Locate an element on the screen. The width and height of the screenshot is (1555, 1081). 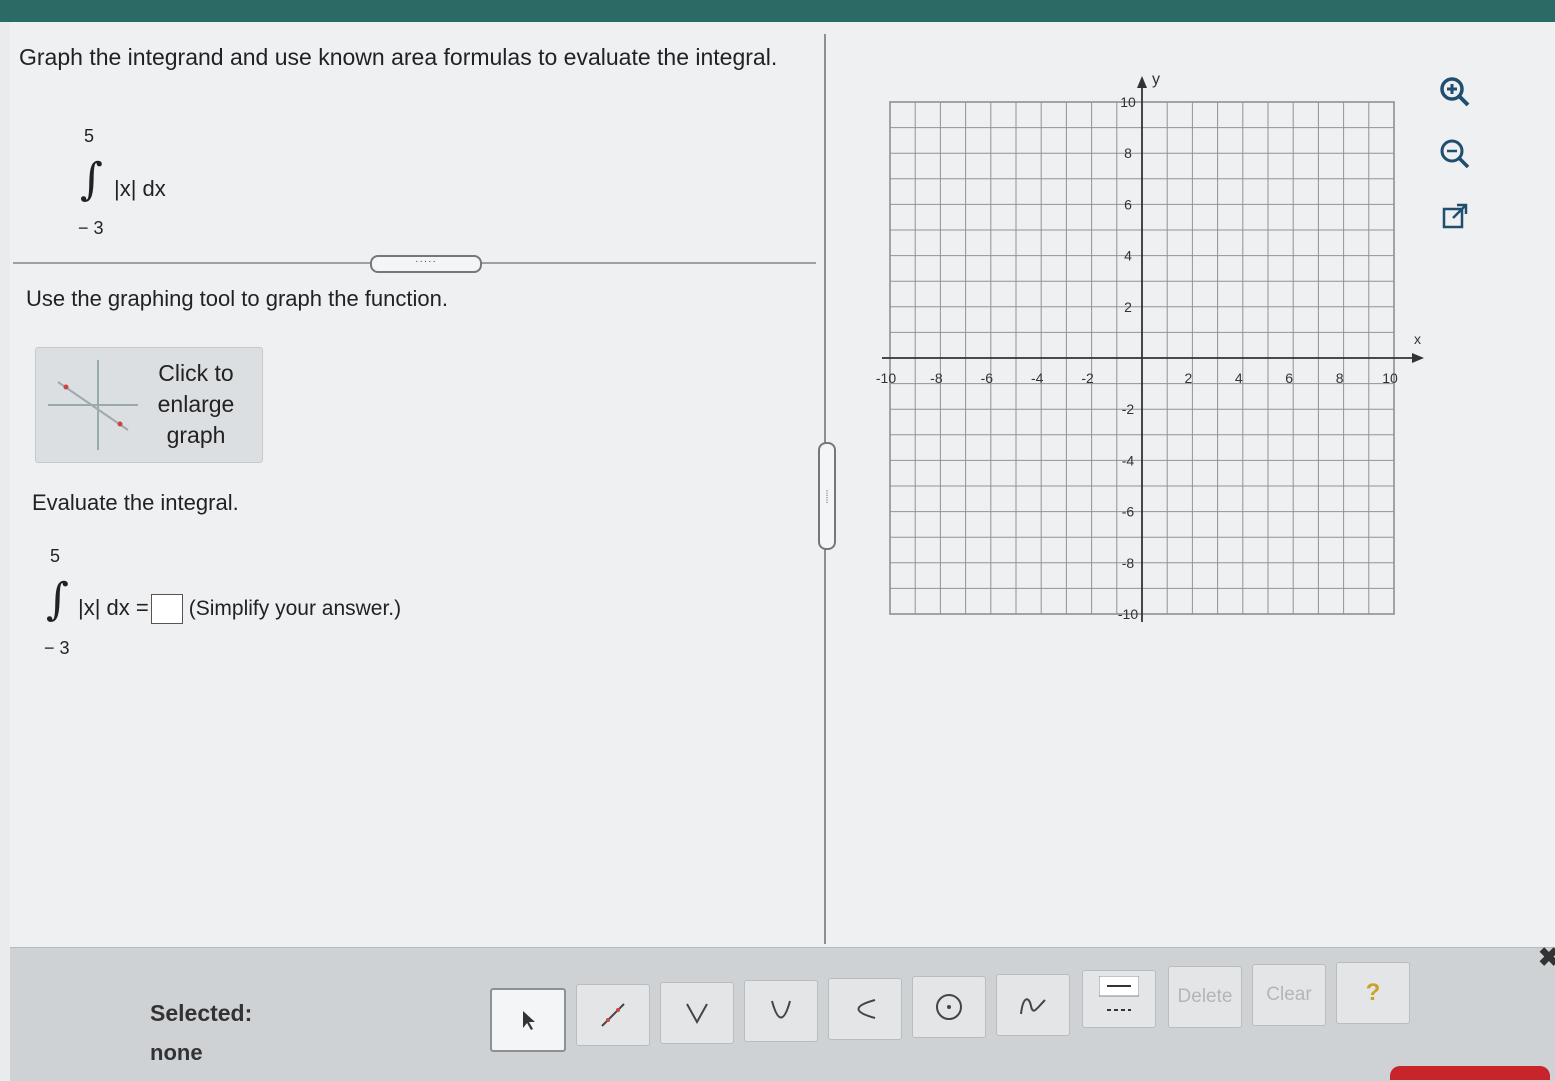
x-tick-label: 4 is located at coordinates (1239, 378).